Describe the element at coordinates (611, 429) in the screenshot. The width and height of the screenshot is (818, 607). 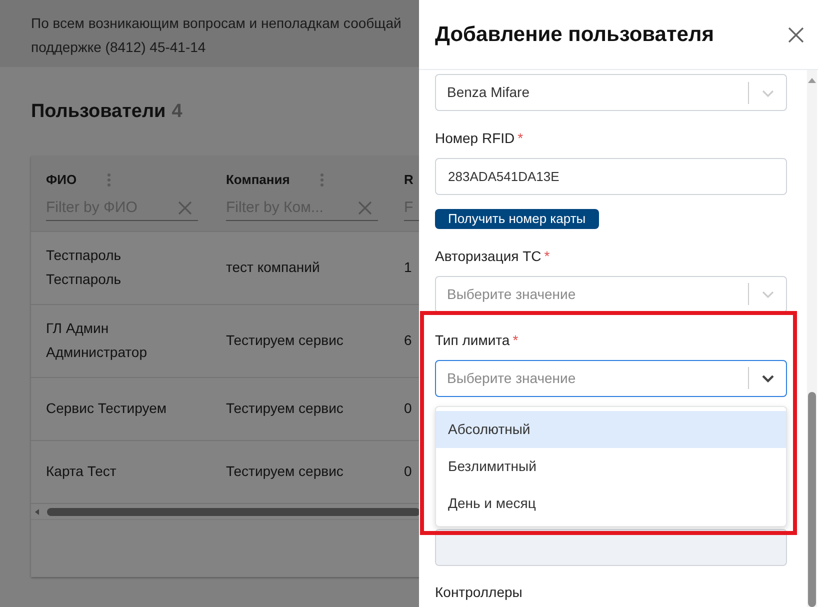
I see `dropdown-option: Абсолютный` at that location.